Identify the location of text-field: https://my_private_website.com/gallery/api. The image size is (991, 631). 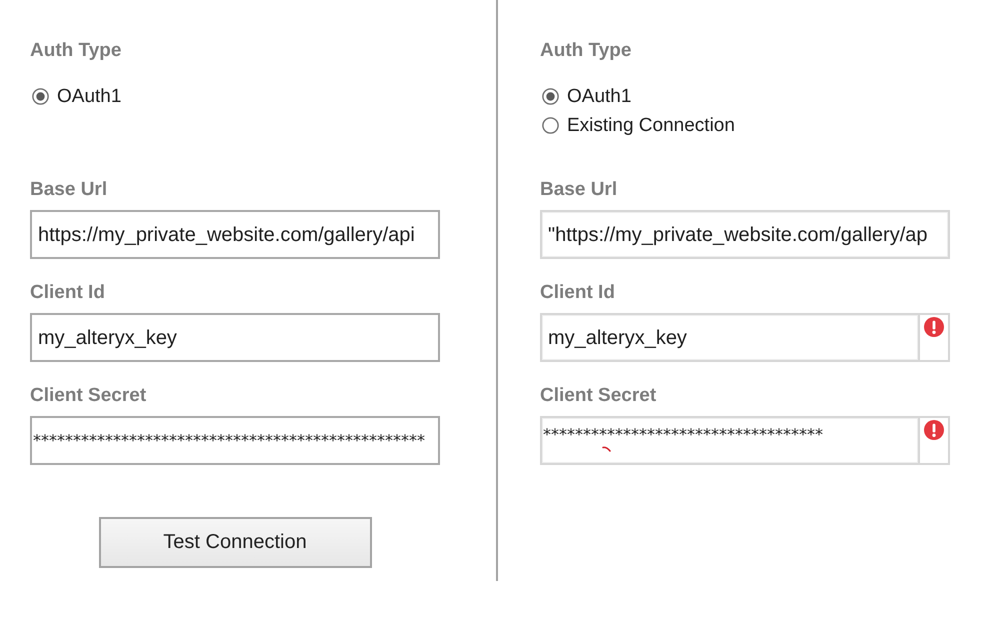
(235, 234).